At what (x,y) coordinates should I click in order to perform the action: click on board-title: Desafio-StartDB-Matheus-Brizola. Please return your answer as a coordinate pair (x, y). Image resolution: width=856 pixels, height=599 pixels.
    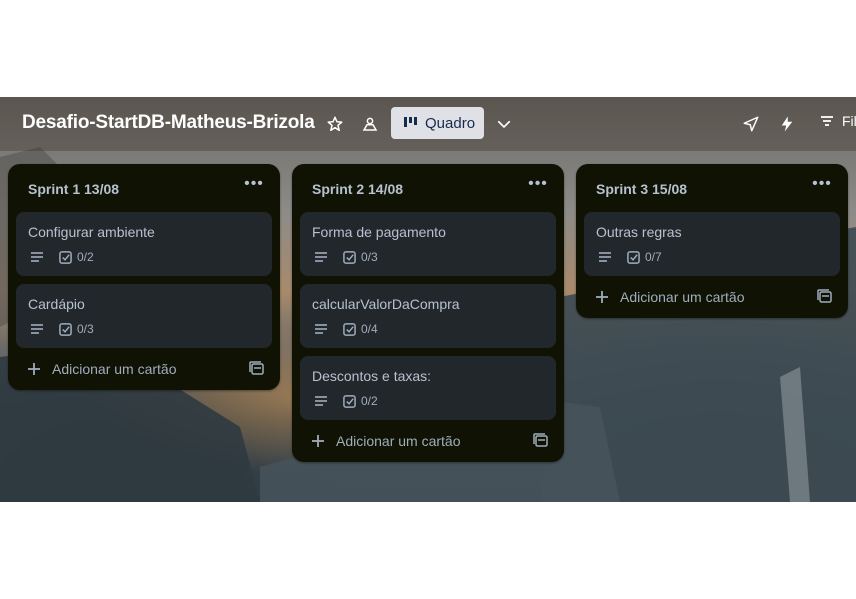
    Looking at the image, I should click on (168, 123).